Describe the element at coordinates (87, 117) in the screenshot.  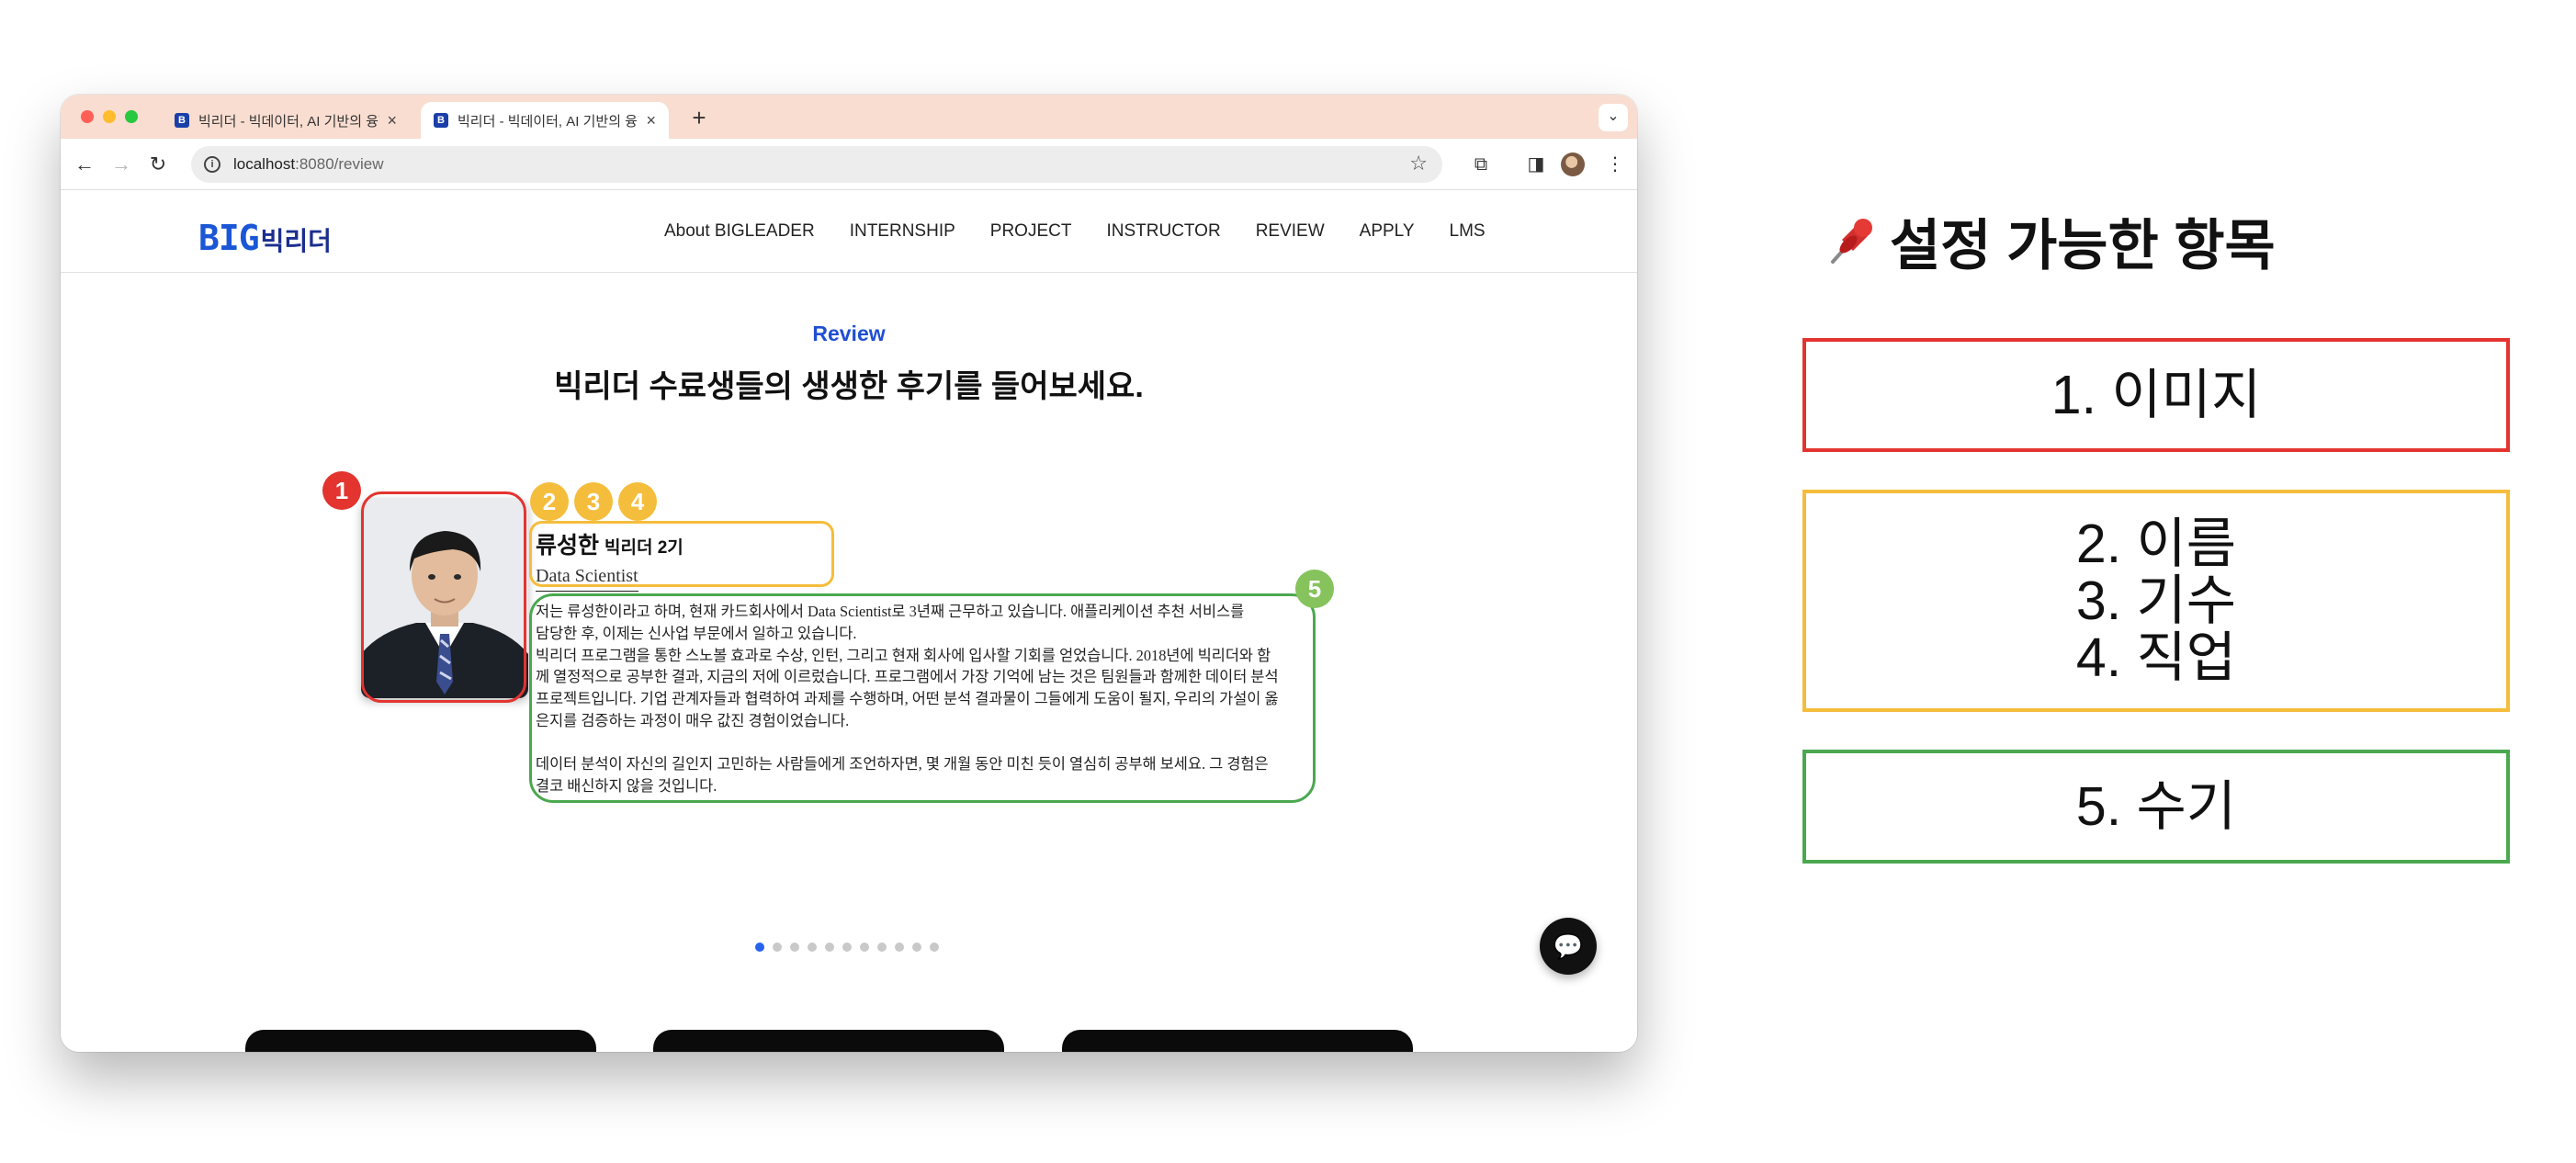
I see `close-window-button` at that location.